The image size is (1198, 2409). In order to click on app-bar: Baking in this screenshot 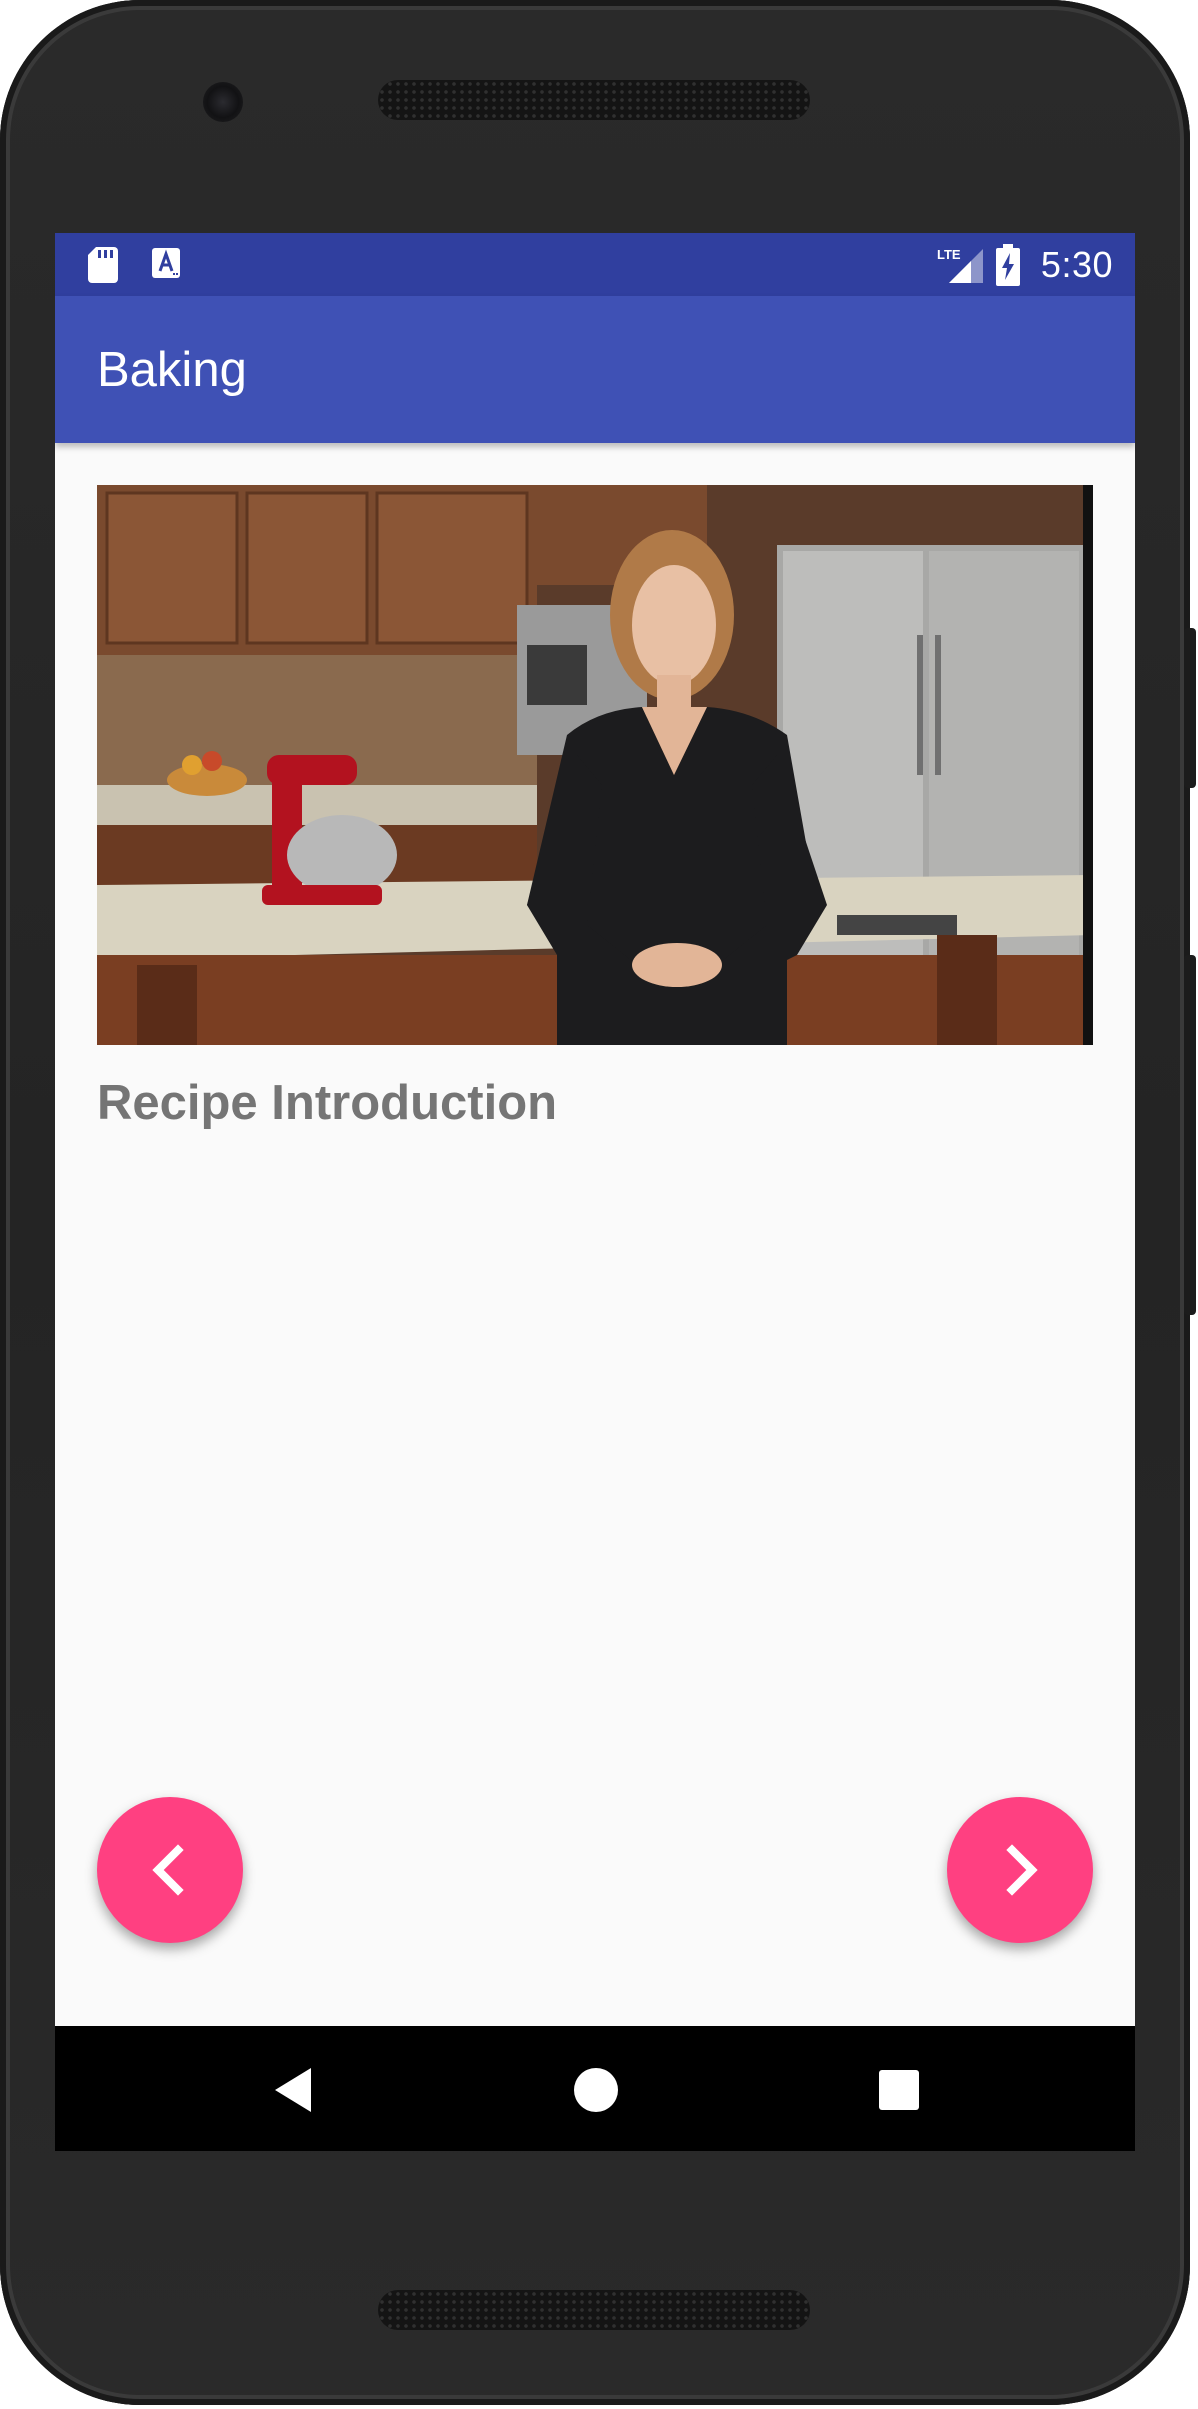, I will do `click(595, 369)`.